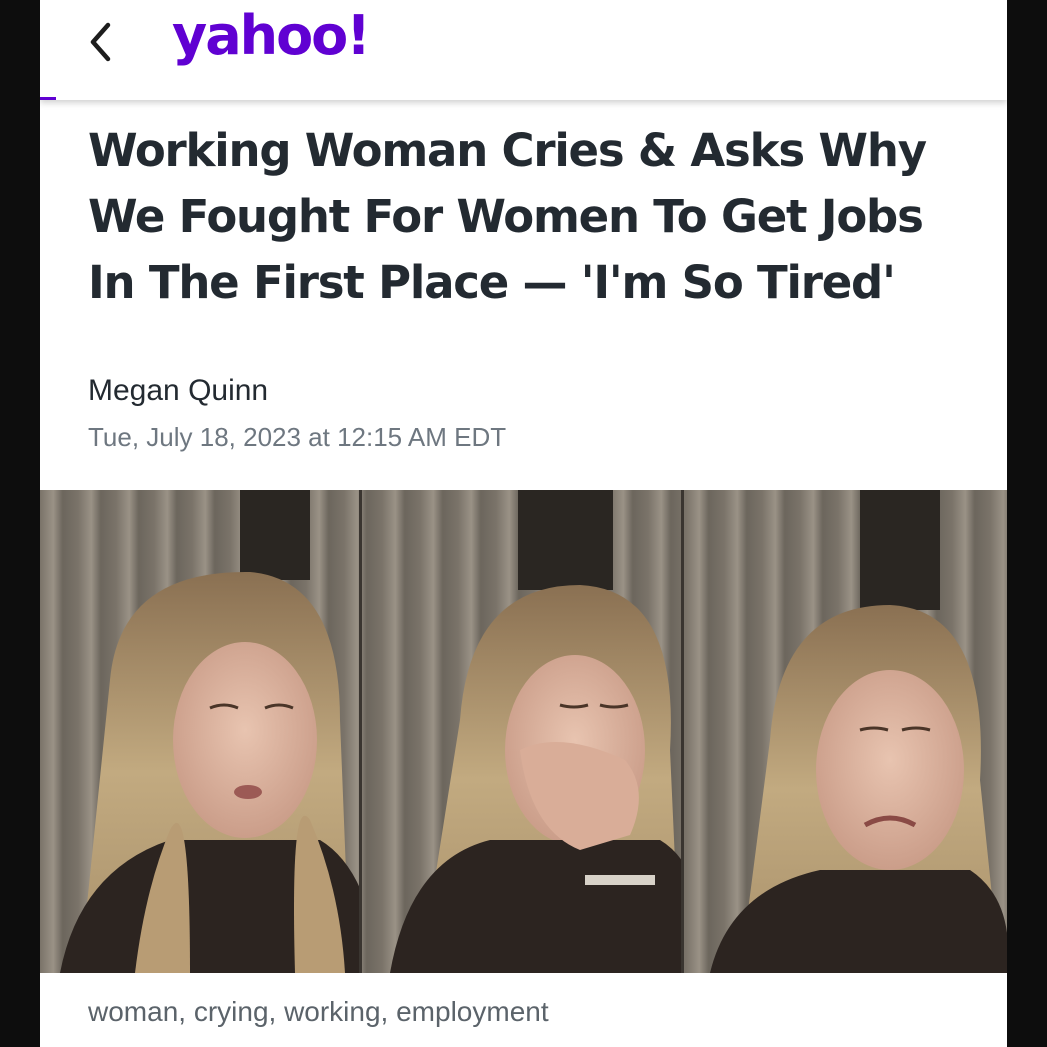 The height and width of the screenshot is (1047, 1047). I want to click on author-name: Megan Quinn, so click(178, 391).